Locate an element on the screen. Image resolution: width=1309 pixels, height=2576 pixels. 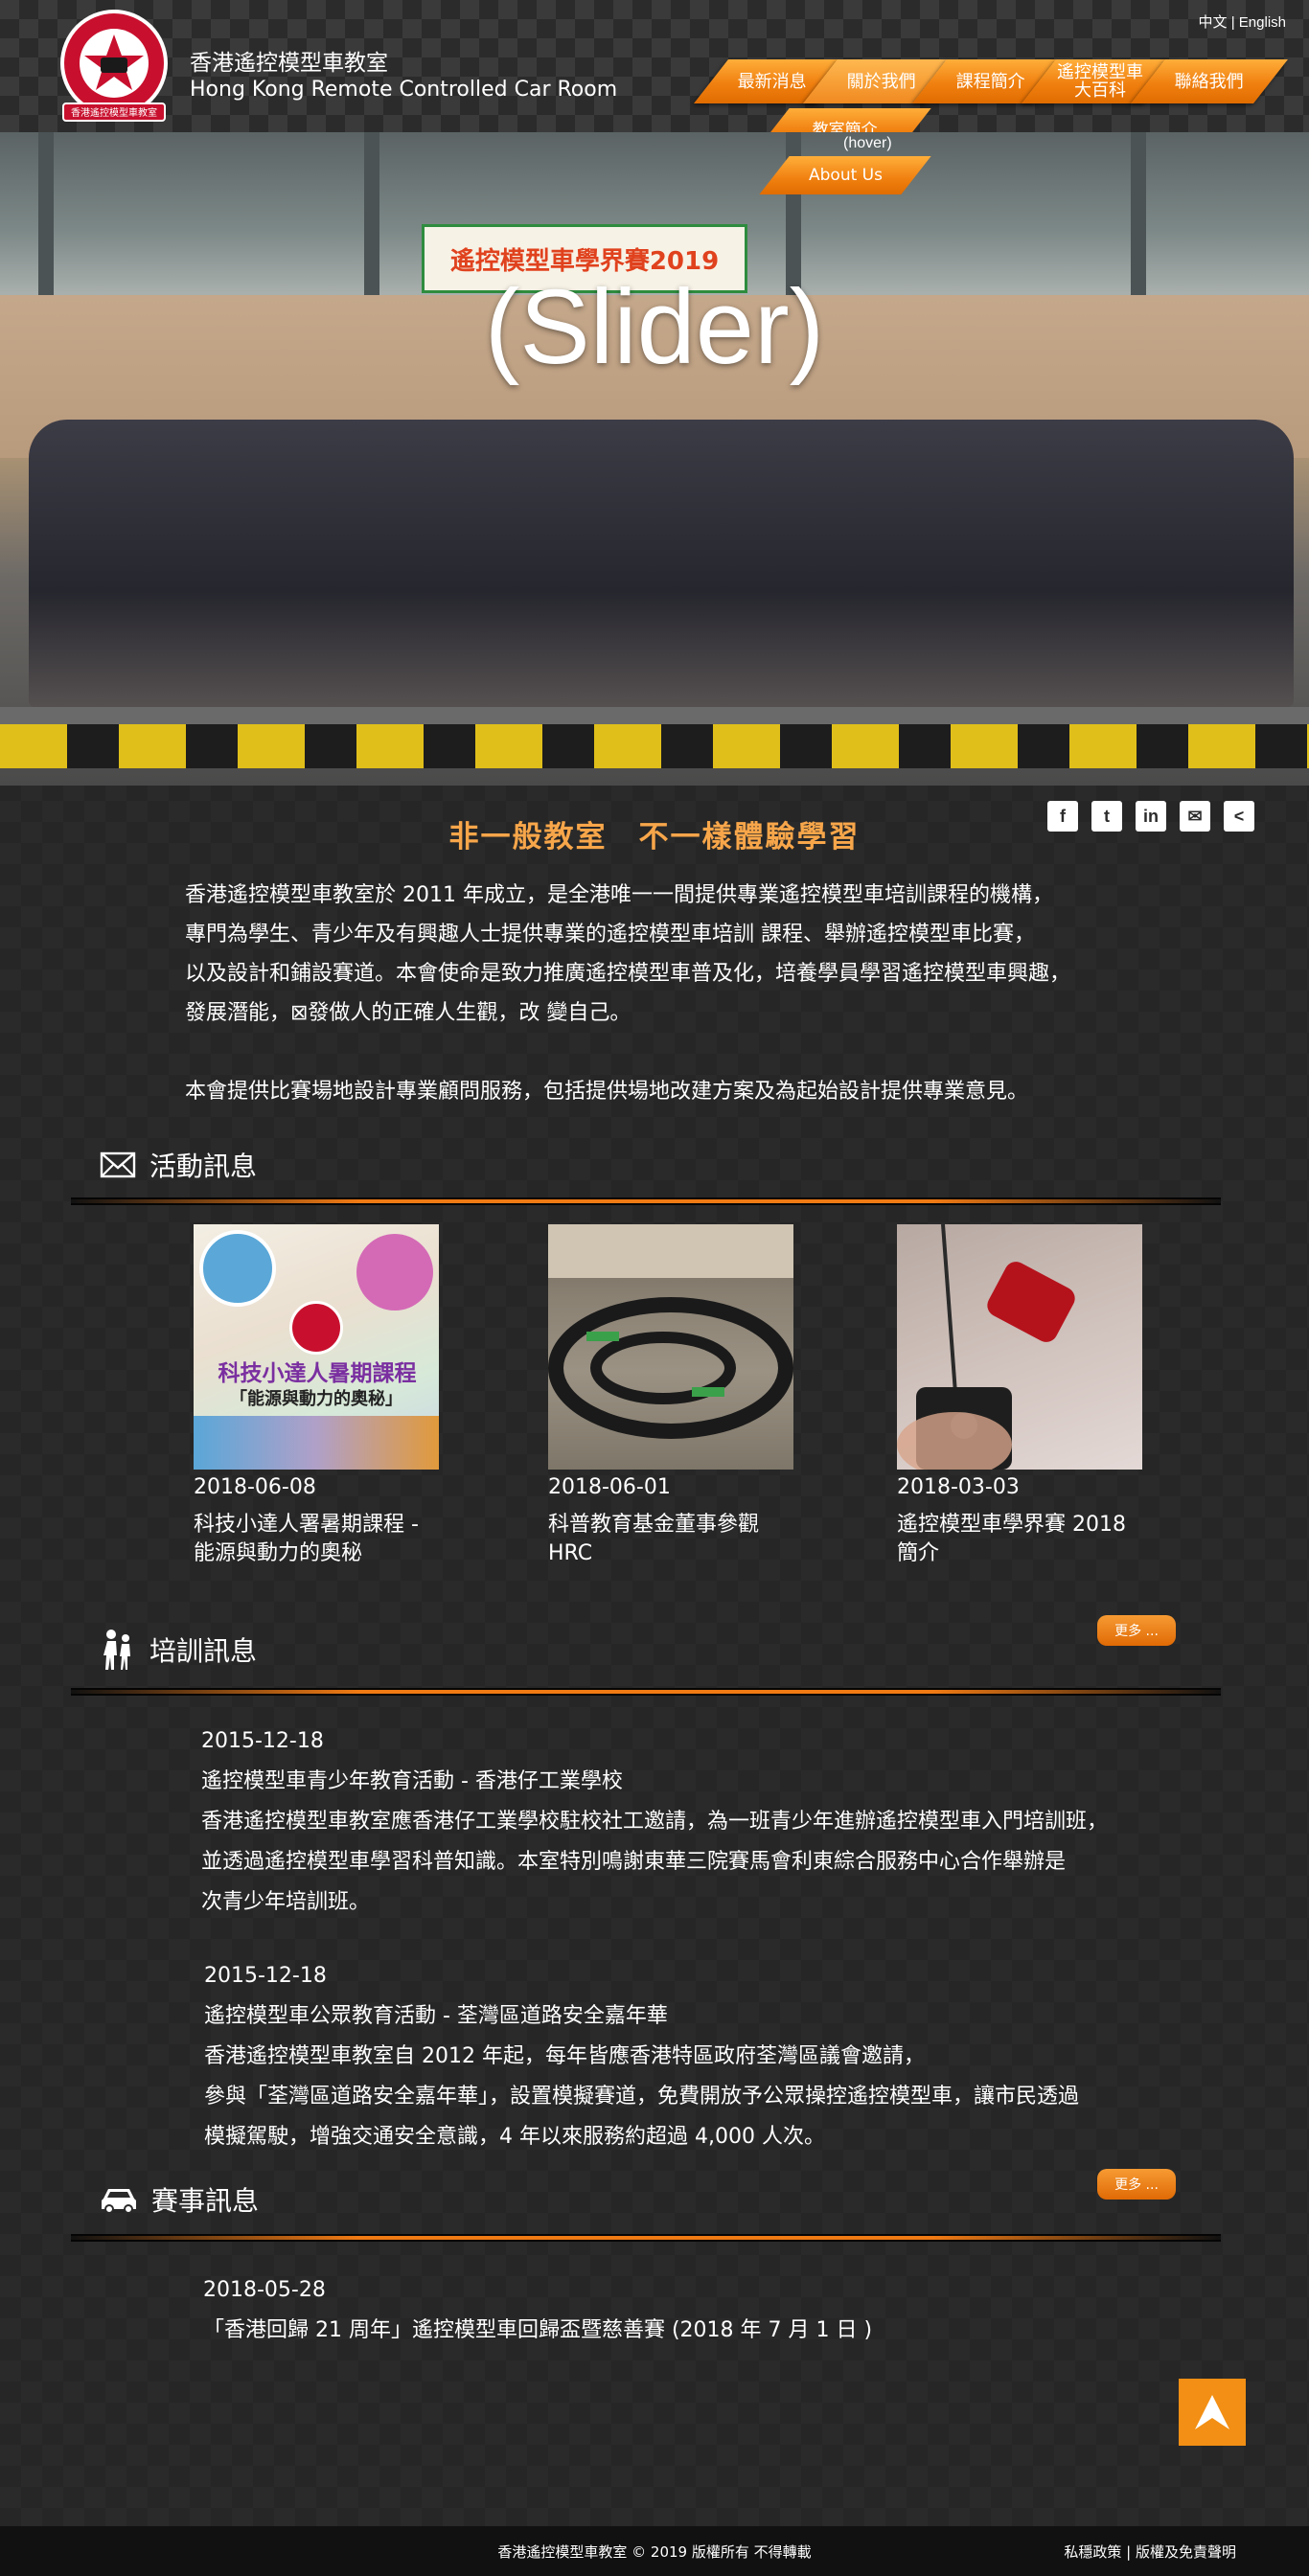
activity-date: 2018-03-03 is located at coordinates (959, 1487).